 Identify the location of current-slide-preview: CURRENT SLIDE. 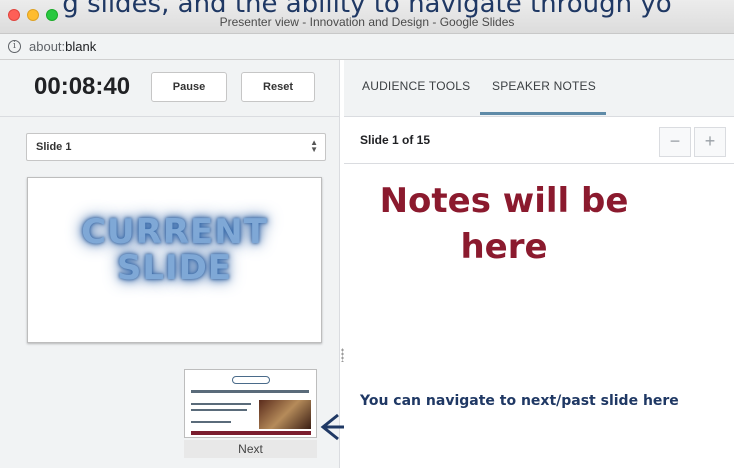
(174, 260).